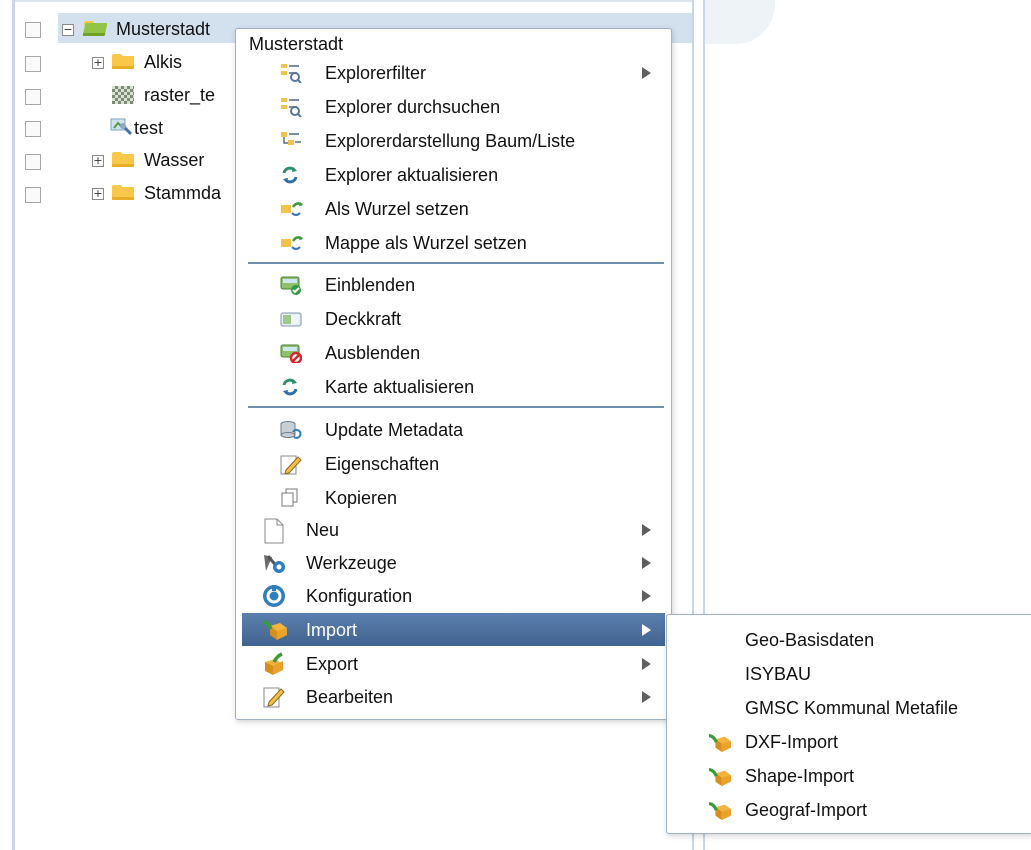  I want to click on collapse-icon: −, so click(68, 30).